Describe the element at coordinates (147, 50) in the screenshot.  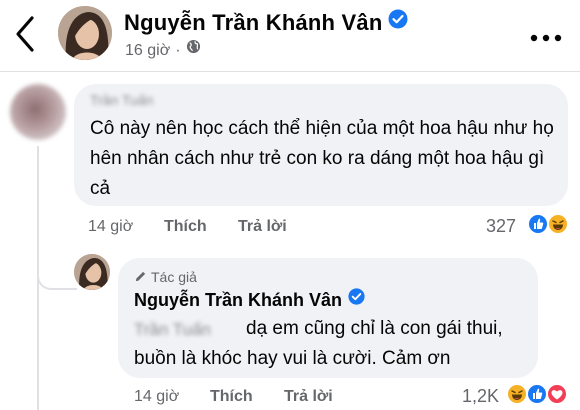
I see `post-time: 16 giờ` at that location.